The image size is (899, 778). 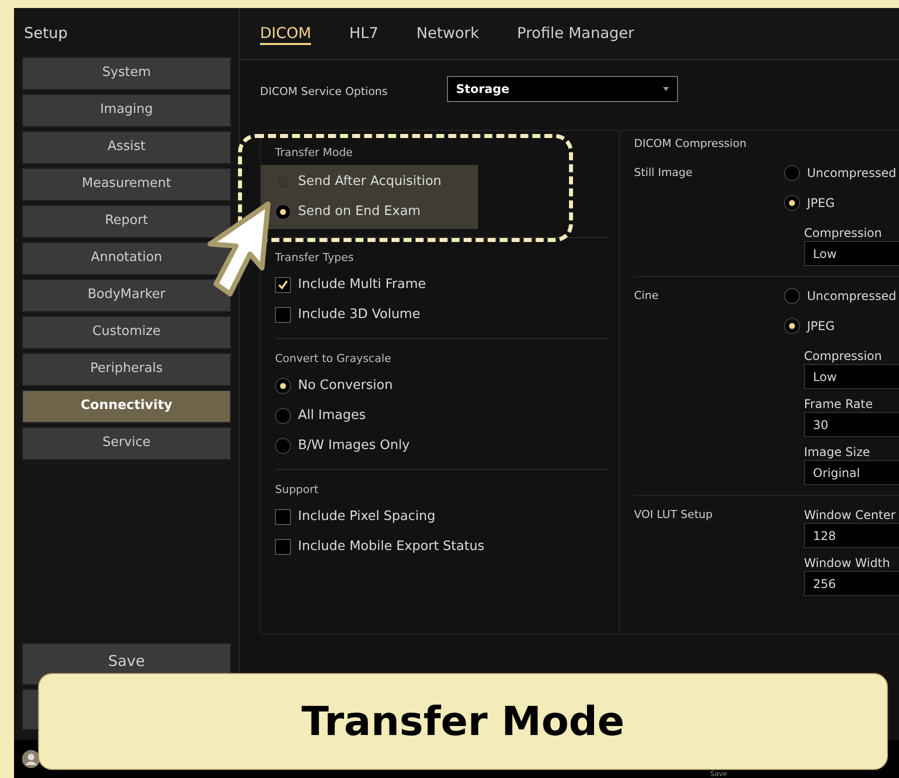 What do you see at coordinates (126, 110) in the screenshot?
I see `sidebar-item: Imaging` at bounding box center [126, 110].